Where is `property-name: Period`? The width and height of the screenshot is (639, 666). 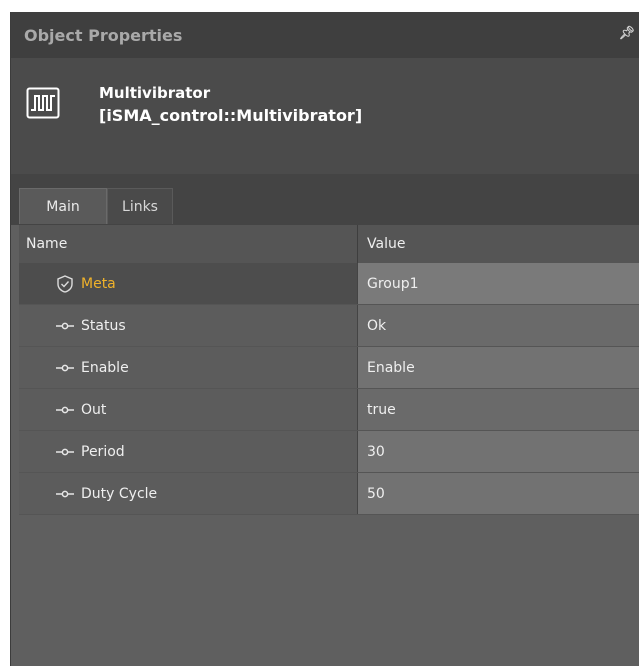
property-name: Period is located at coordinates (103, 451).